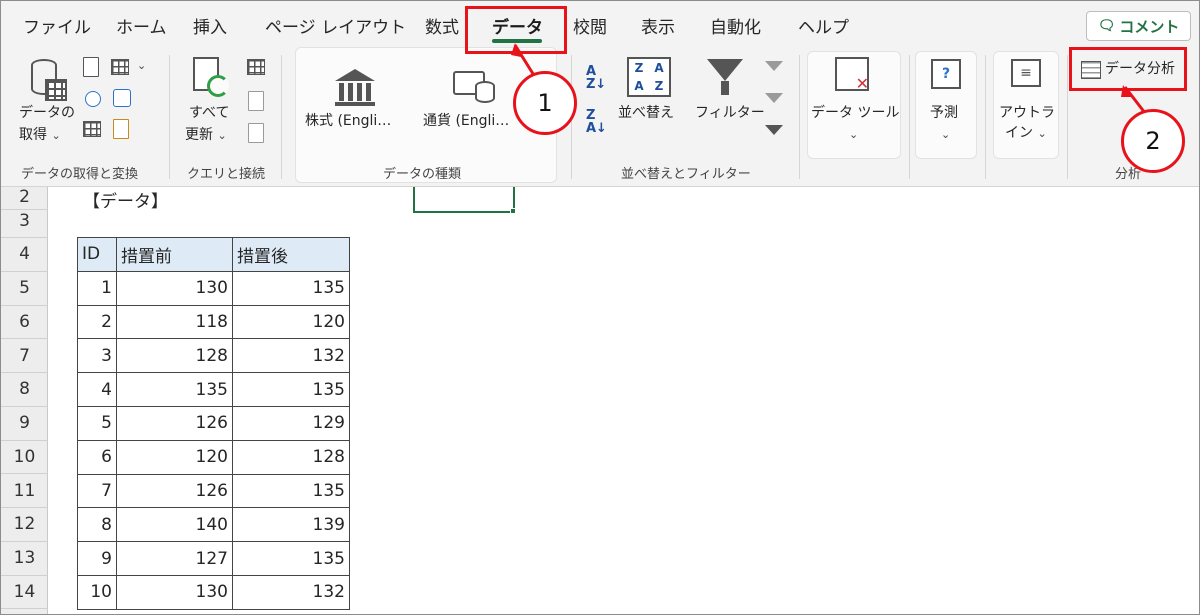 Image resolution: width=1200 pixels, height=615 pixels. I want to click on callout-1: 1, so click(545, 103).